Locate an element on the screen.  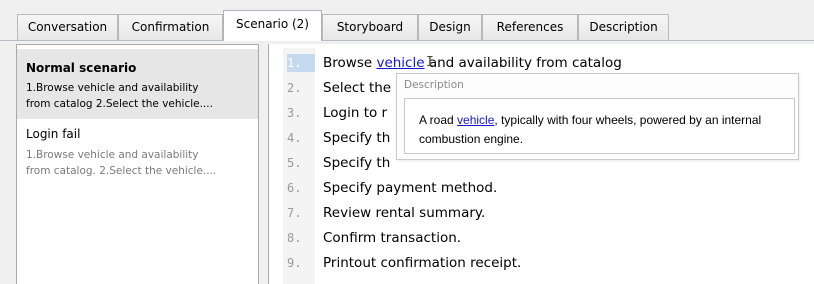
tab-baseline is located at coordinates (407, 40).